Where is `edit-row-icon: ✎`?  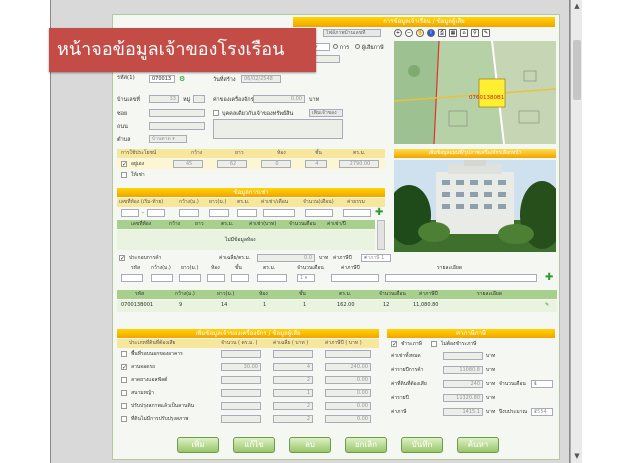
edit-row-icon: ✎ is located at coordinates (547, 305).